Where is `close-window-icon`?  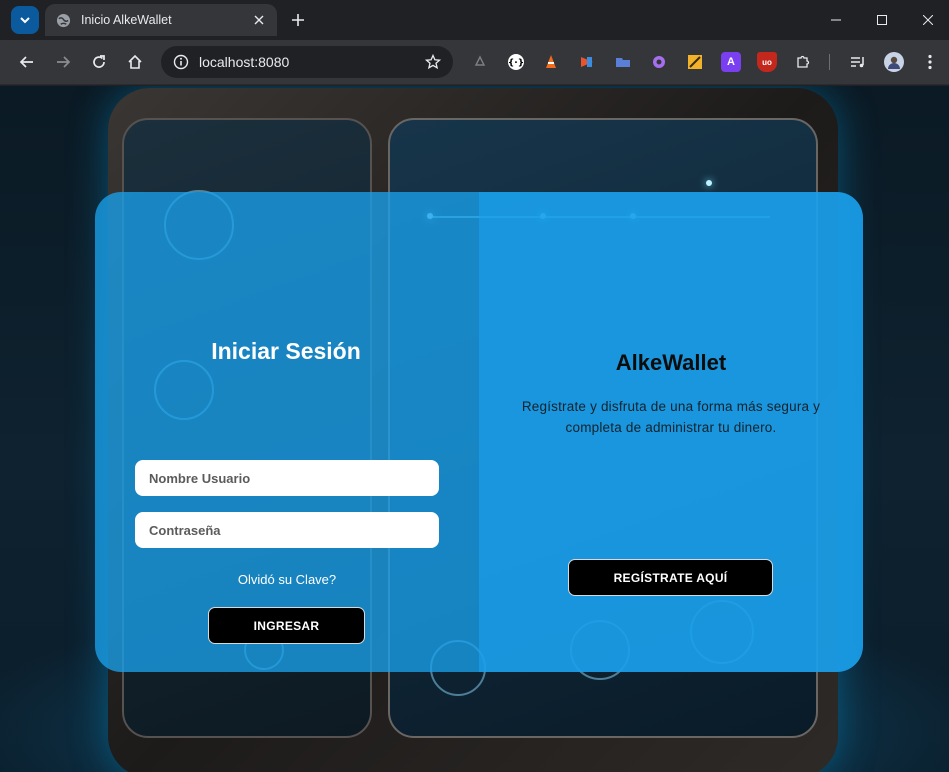
close-window-icon is located at coordinates (928, 20).